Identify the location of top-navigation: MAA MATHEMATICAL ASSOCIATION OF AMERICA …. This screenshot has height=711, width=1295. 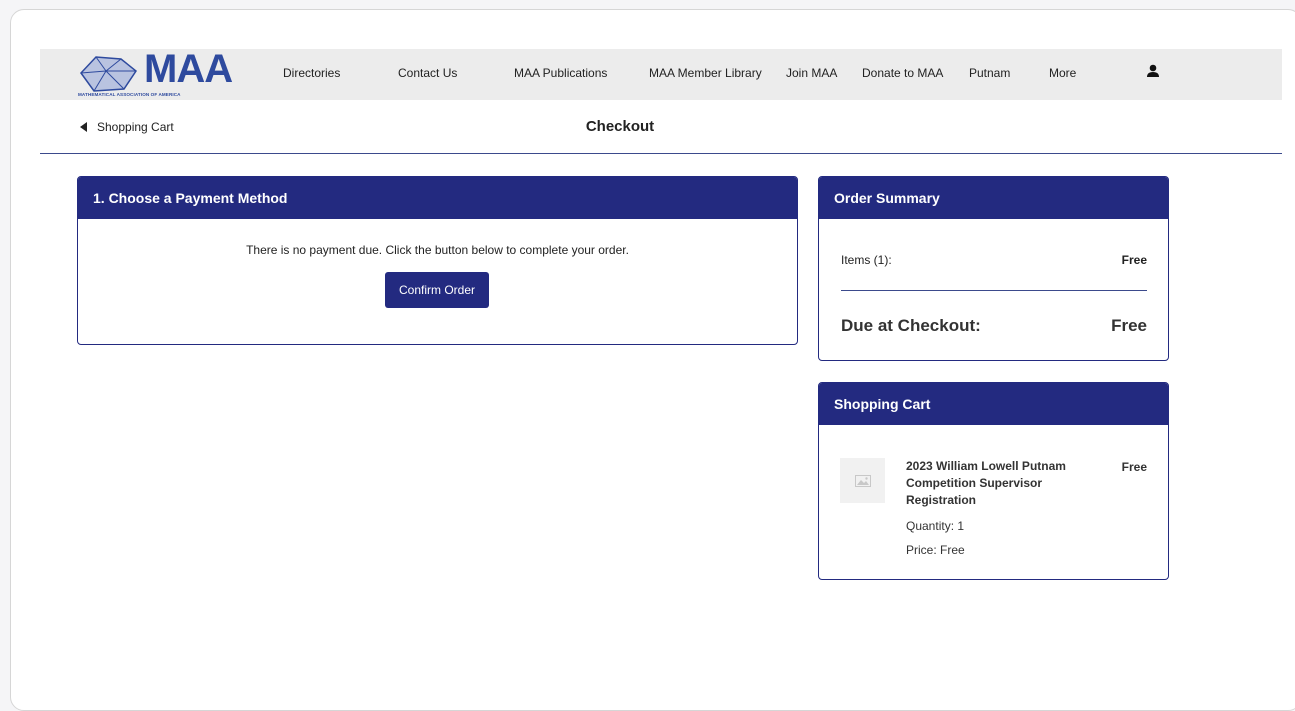
(661, 73).